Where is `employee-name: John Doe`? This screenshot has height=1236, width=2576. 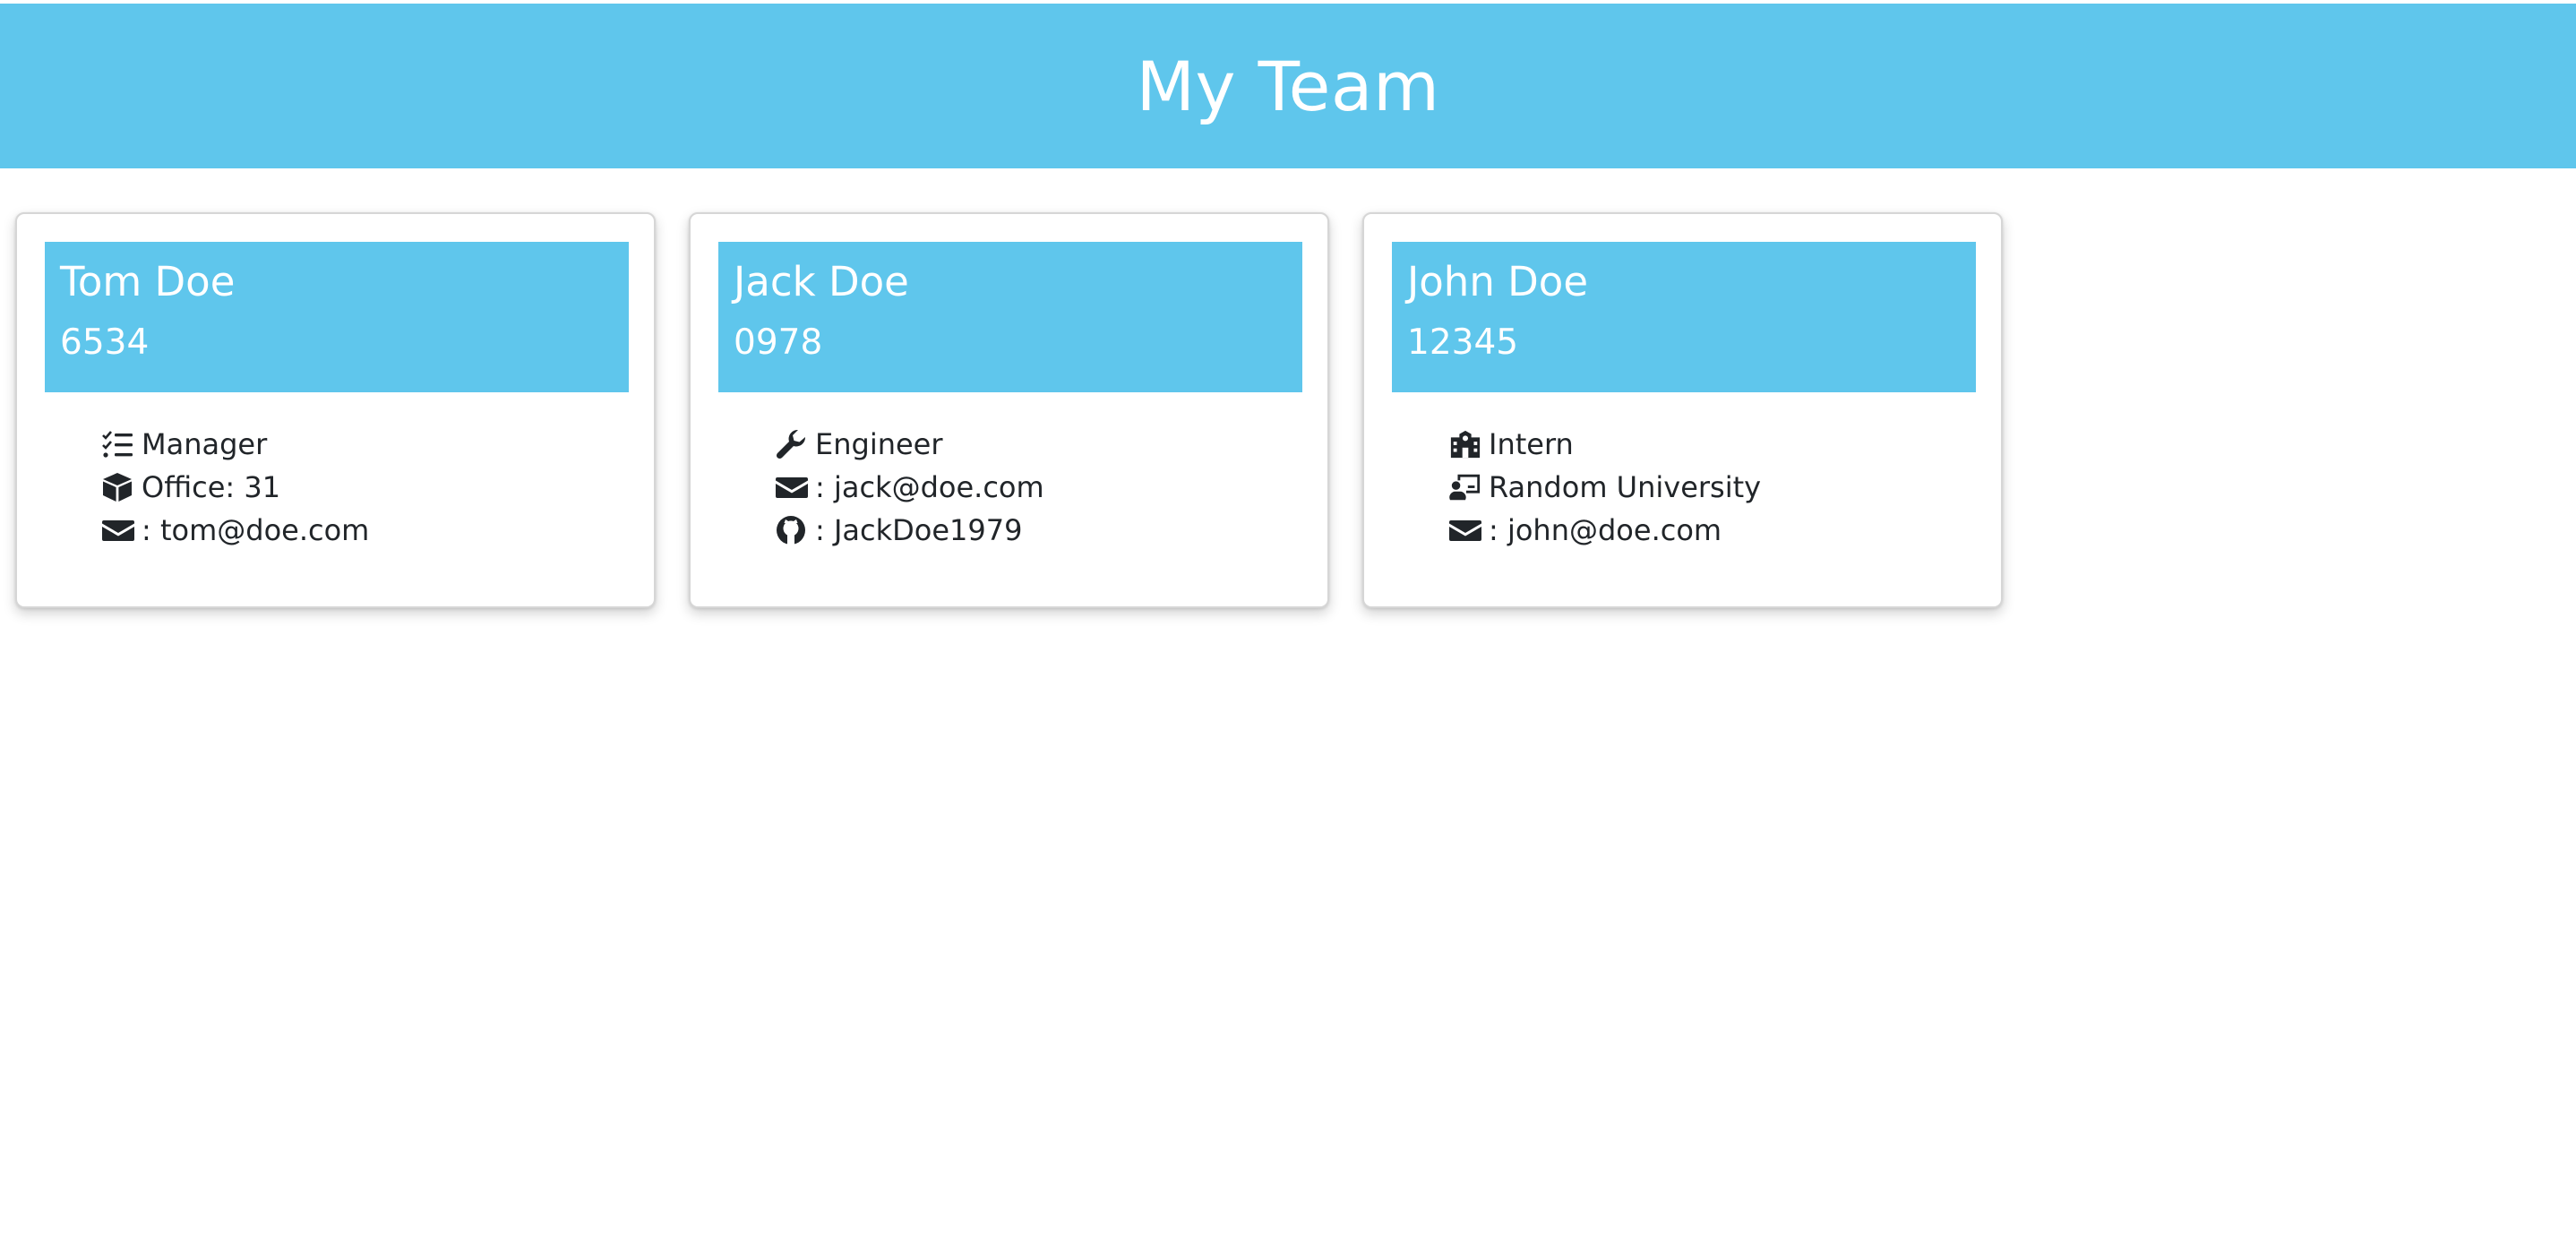 employee-name: John Doe is located at coordinates (1498, 281).